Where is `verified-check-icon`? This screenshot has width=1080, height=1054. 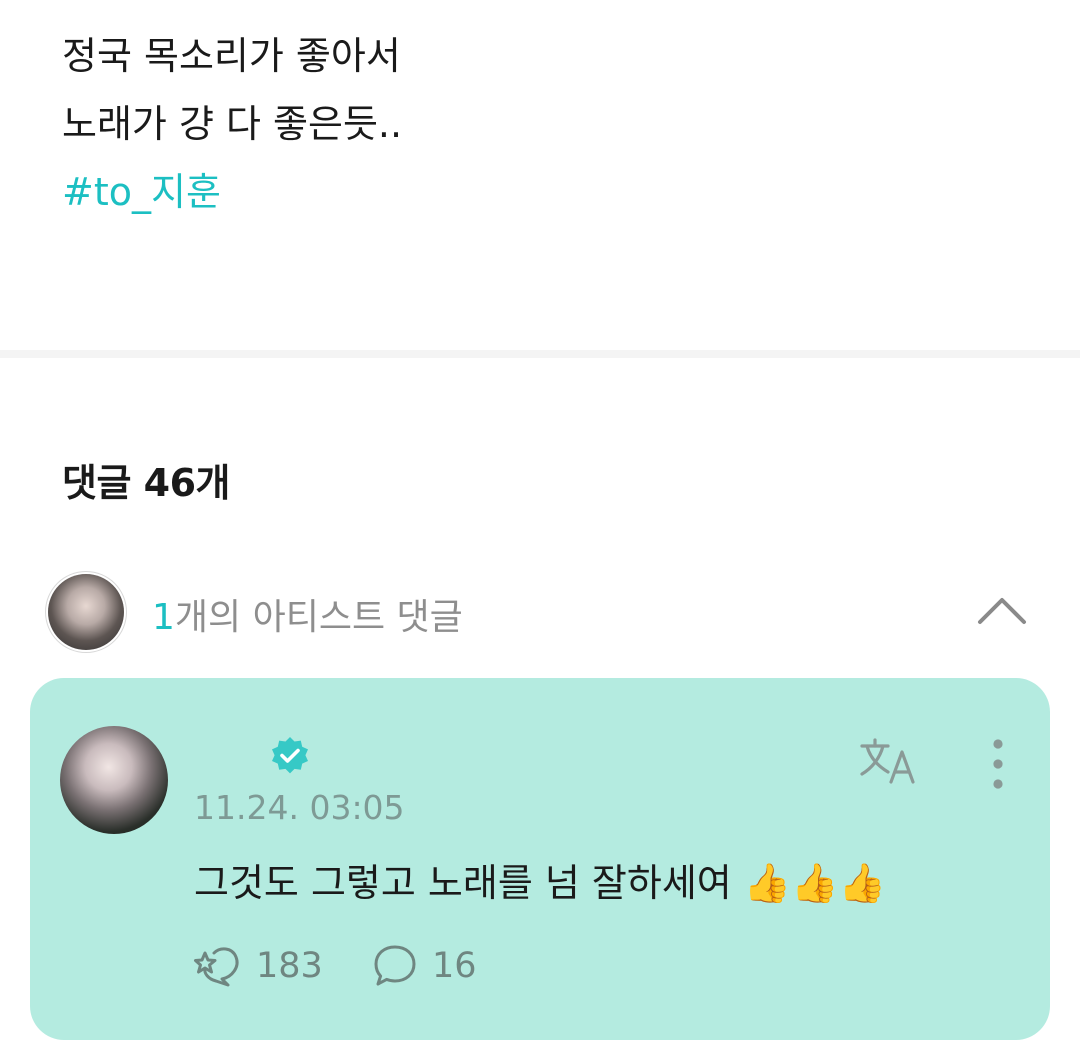 verified-check-icon is located at coordinates (290, 756).